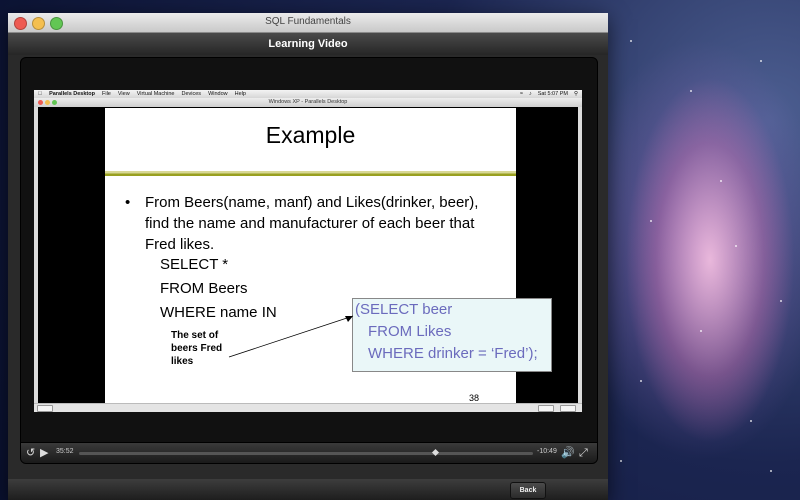 The height and width of the screenshot is (500, 800). Describe the element at coordinates (453, 353) in the screenshot. I see `subquery-line: WHERE drinker = ‘Fred’);` at that location.